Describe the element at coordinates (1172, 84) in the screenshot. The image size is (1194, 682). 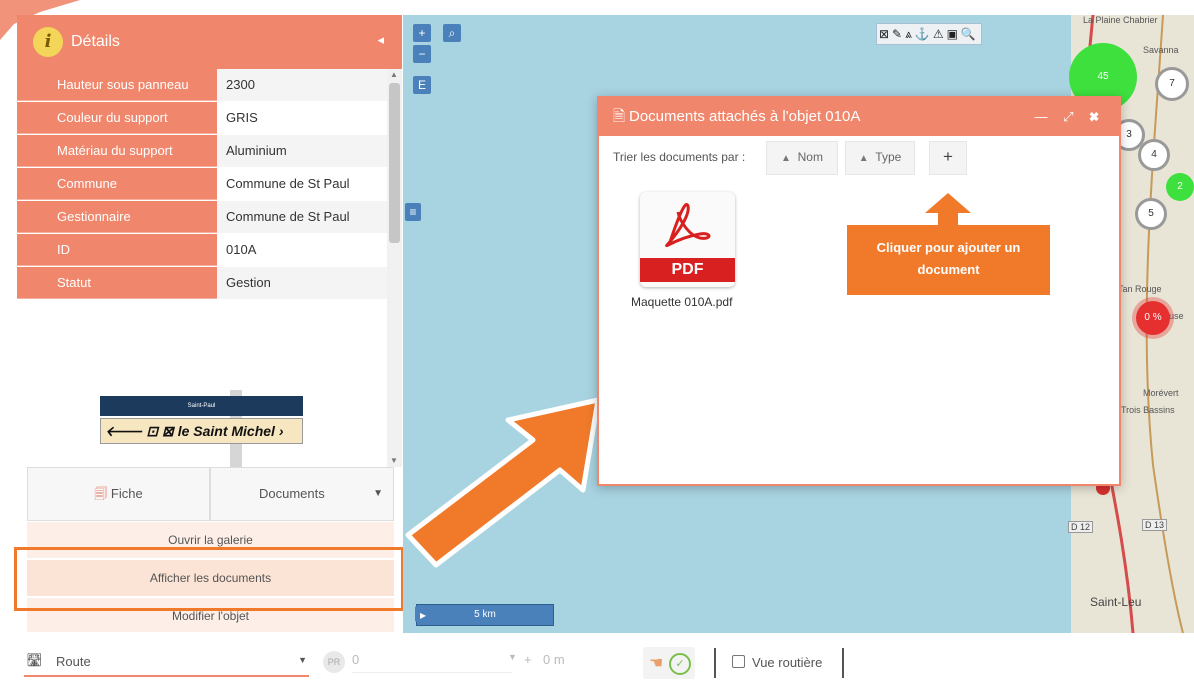
I see `map-cluster: 7` at that location.